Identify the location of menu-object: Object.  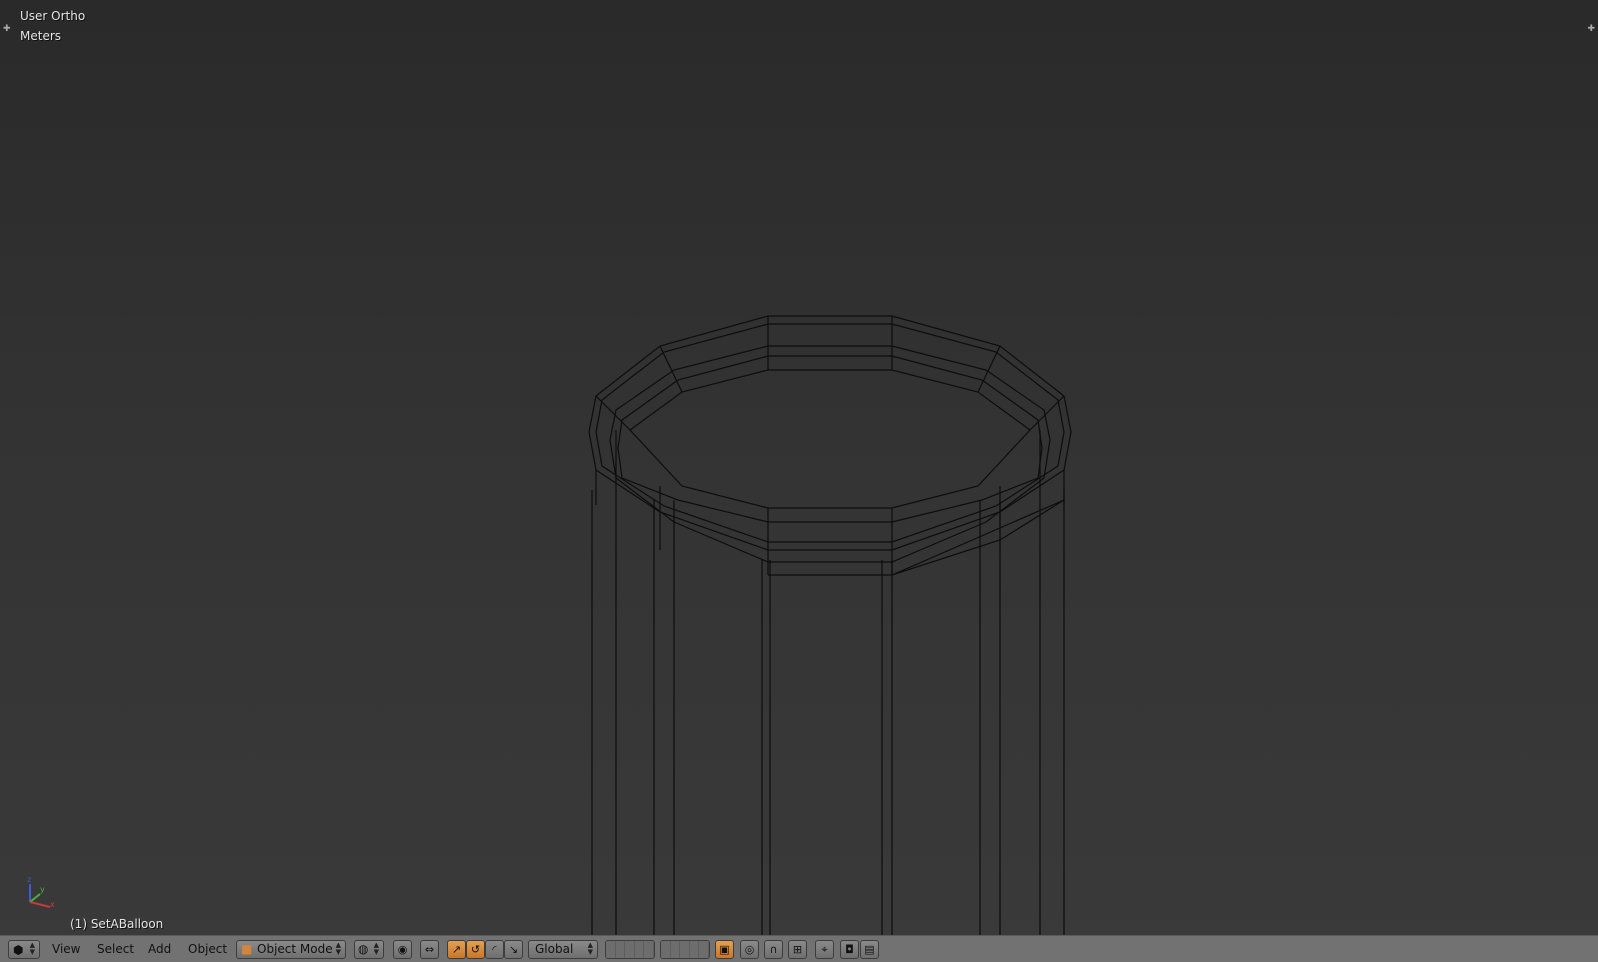
(207, 949).